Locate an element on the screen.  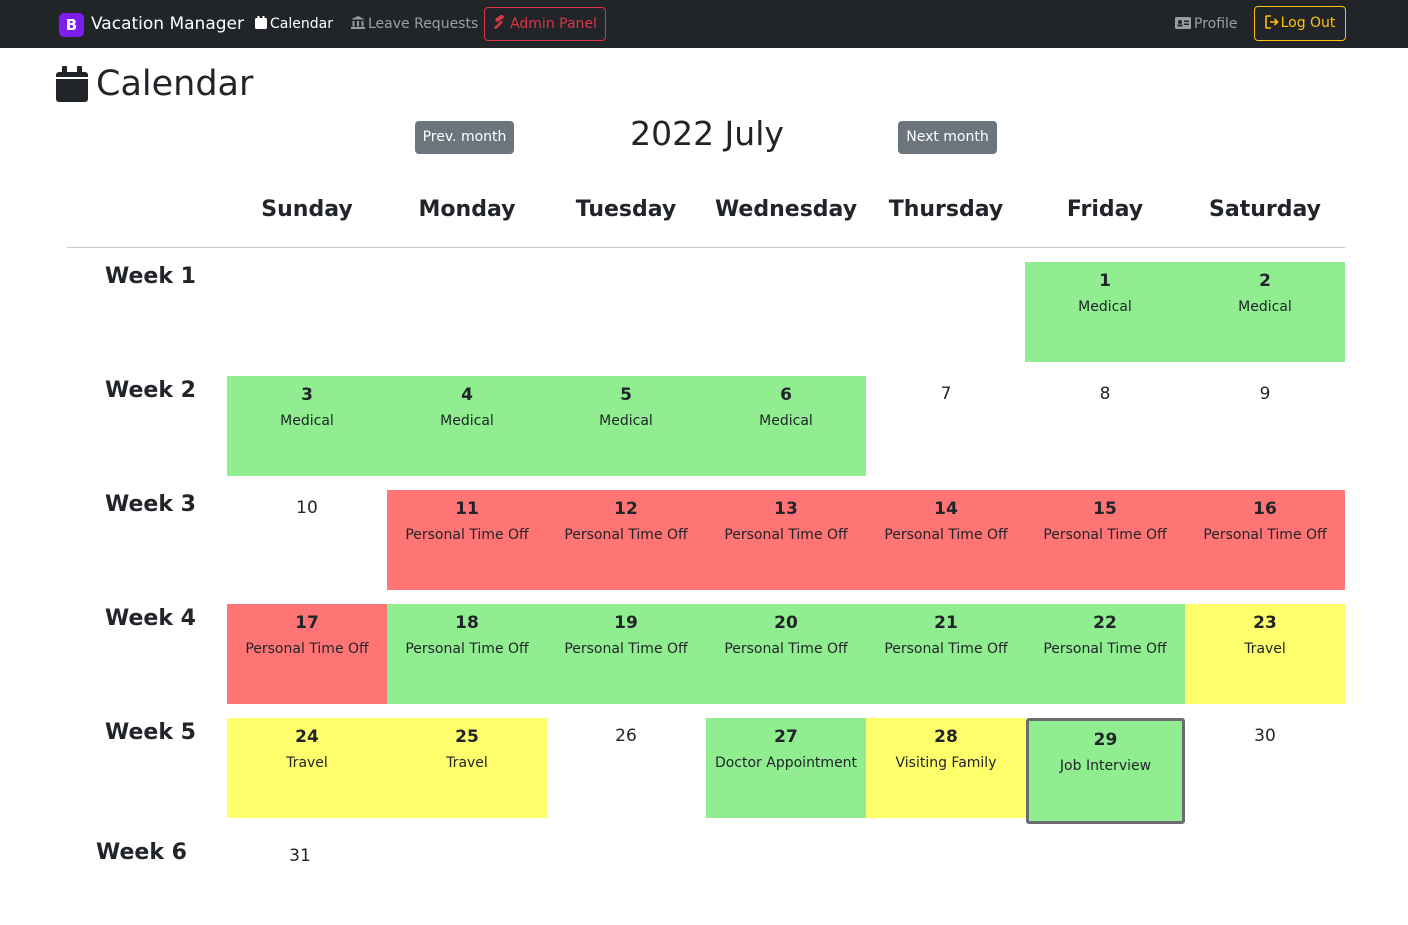
day-cell: 15 Personal Time Off is located at coordinates (1105, 540).